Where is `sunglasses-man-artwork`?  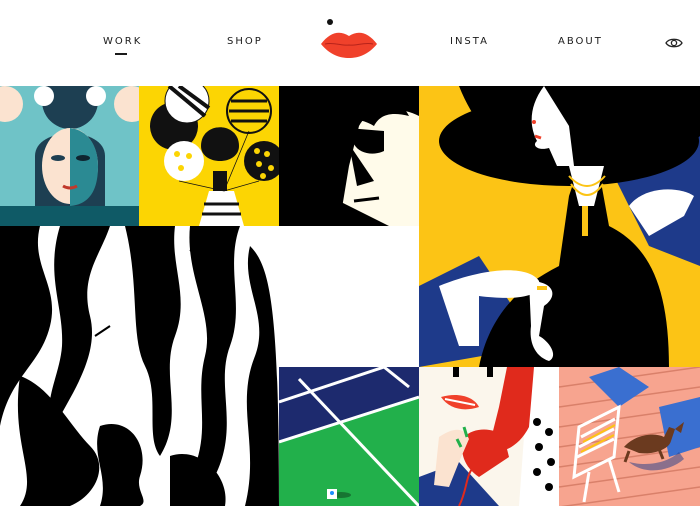 sunglasses-man-artwork is located at coordinates (349, 156).